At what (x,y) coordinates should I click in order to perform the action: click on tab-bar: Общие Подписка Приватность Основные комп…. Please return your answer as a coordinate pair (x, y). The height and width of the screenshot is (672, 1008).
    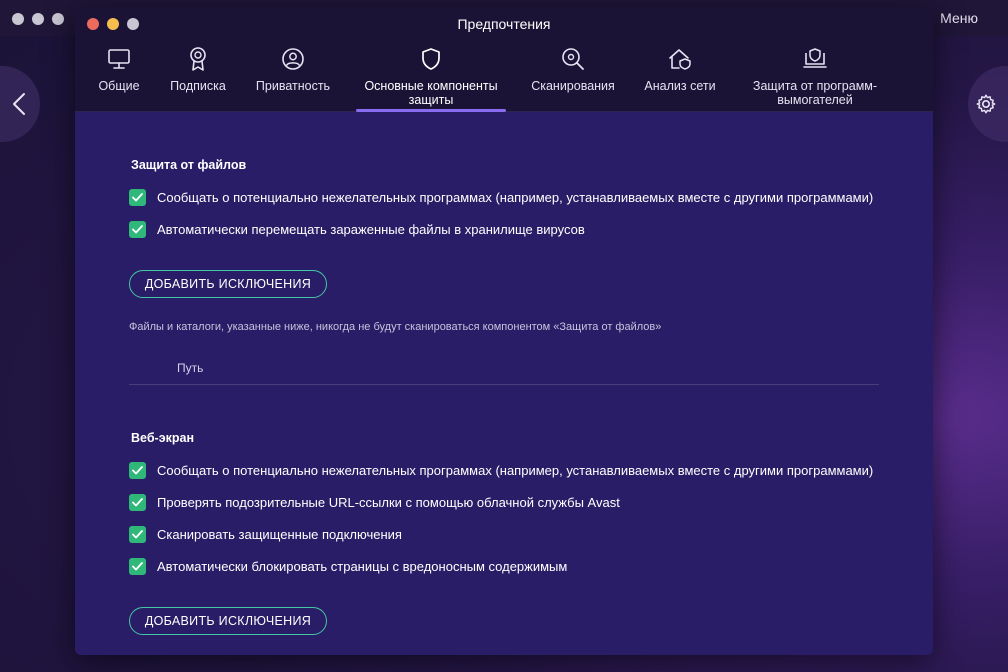
    Looking at the image, I should click on (504, 78).